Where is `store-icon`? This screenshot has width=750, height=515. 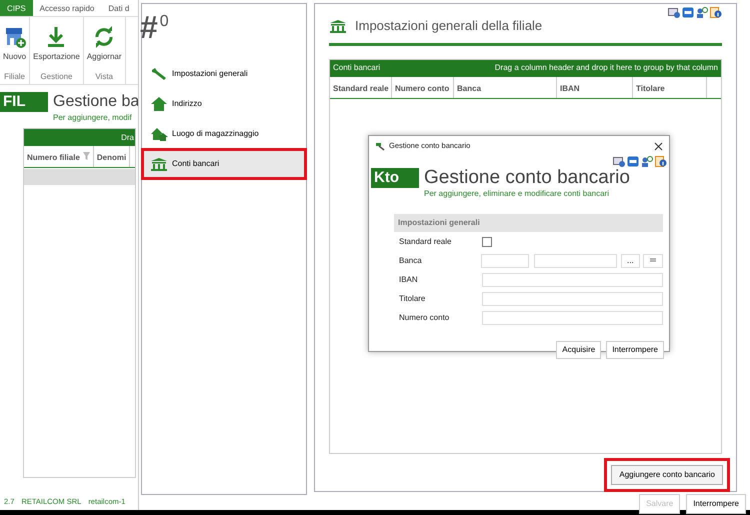
store-icon is located at coordinates (15, 37).